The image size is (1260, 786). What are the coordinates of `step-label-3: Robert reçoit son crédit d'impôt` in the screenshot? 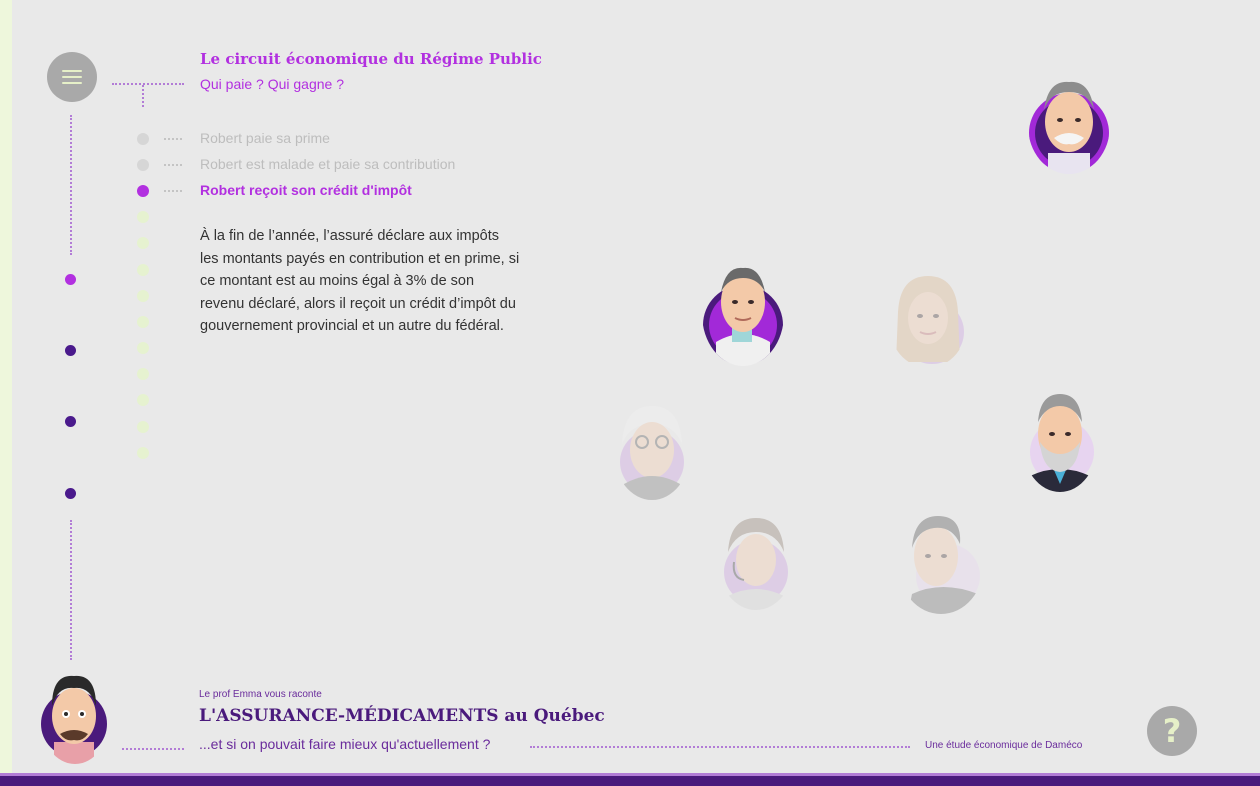 It's located at (306, 190).